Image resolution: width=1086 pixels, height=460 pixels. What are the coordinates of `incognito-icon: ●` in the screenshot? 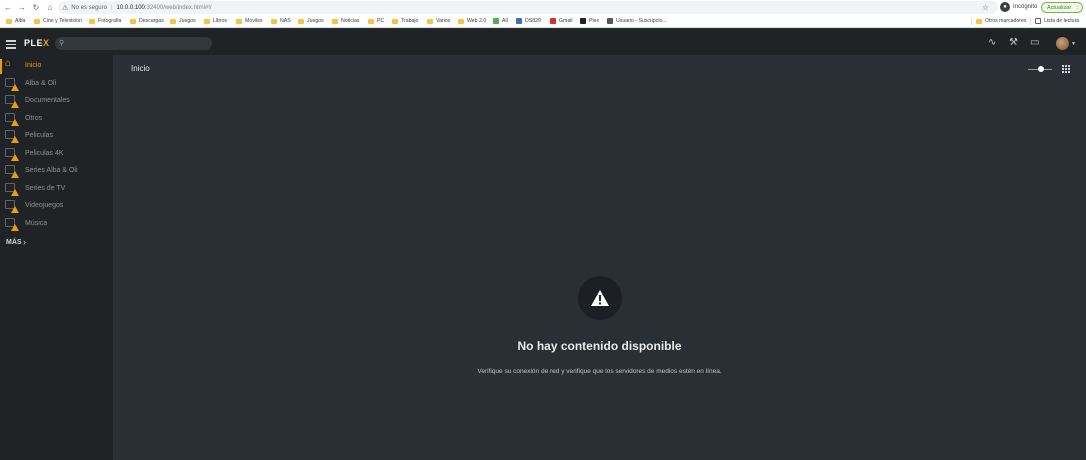 It's located at (1005, 7).